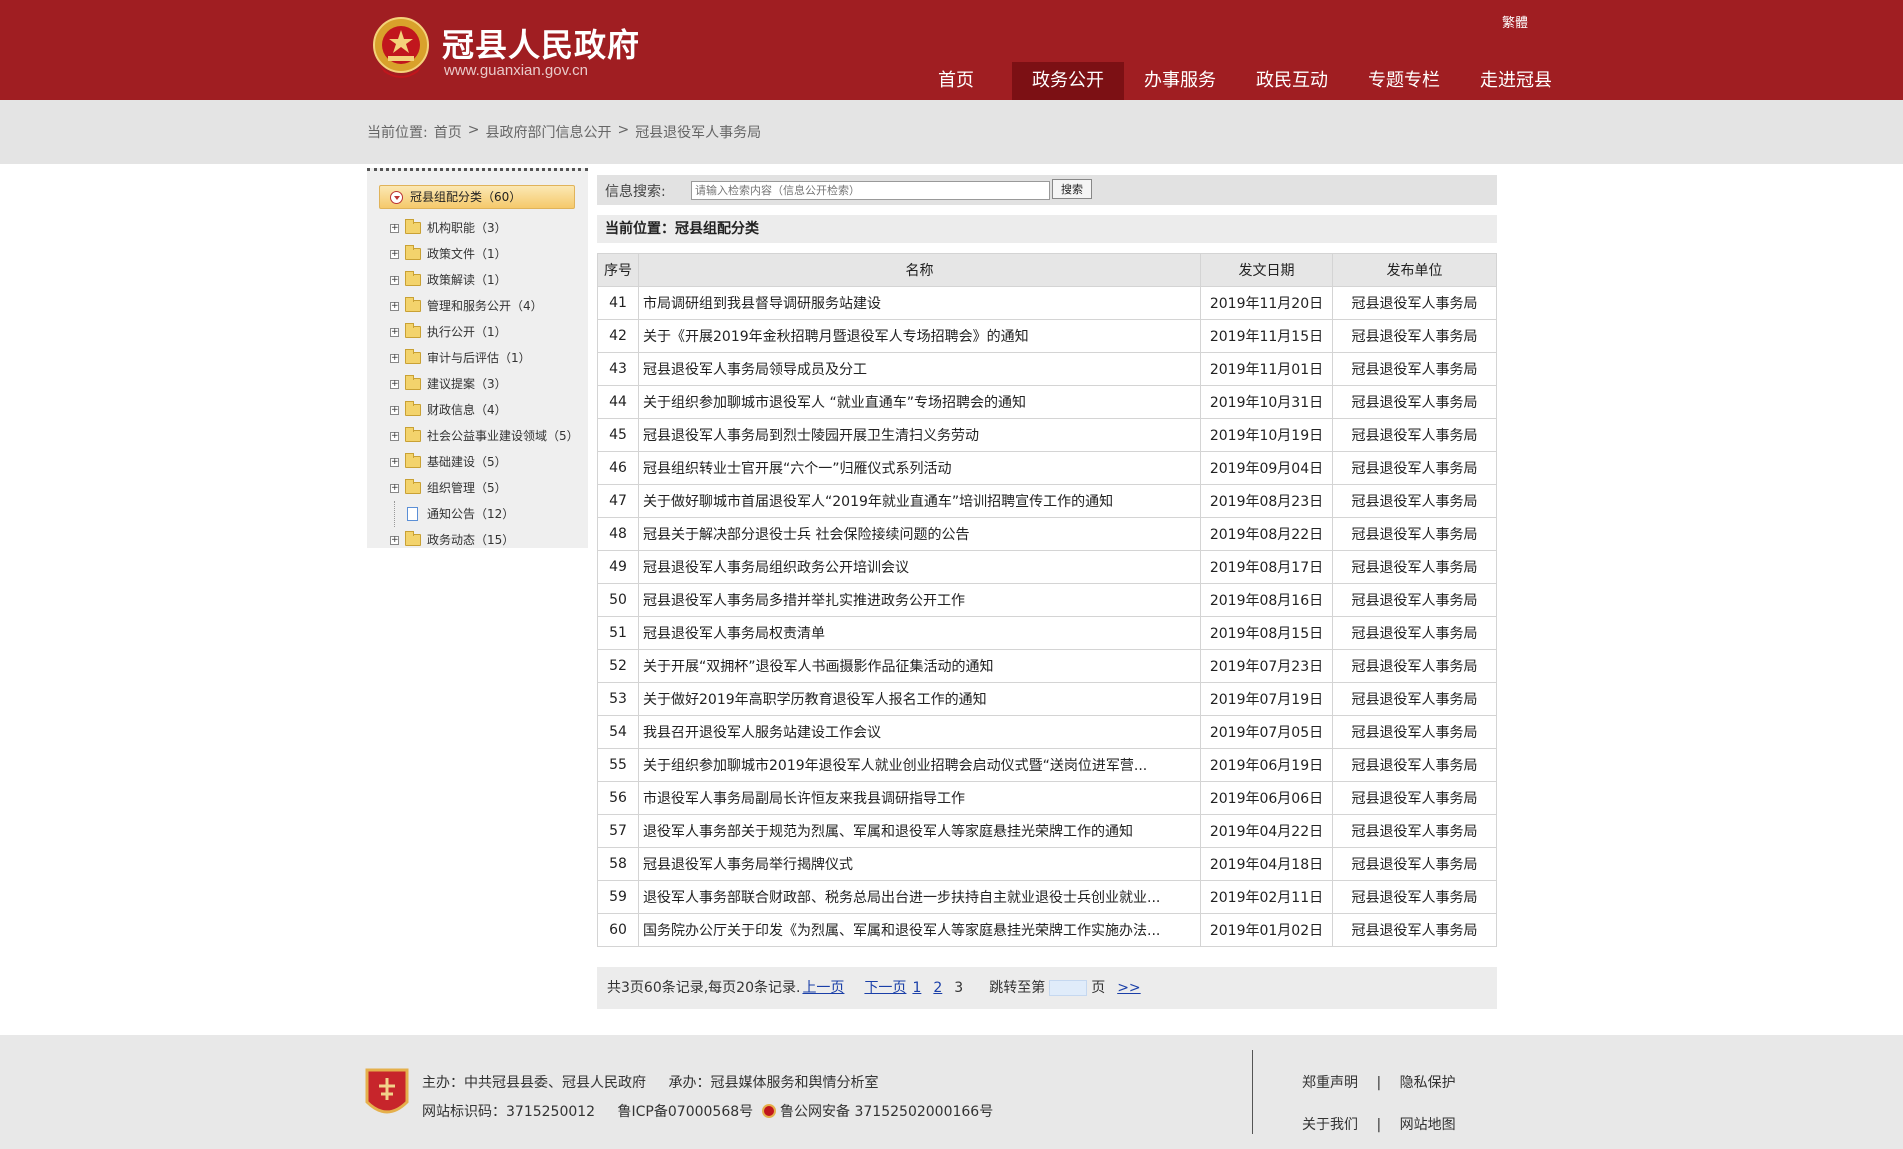 The height and width of the screenshot is (1149, 1903). I want to click on next-page-link: 下一页, so click(885, 988).